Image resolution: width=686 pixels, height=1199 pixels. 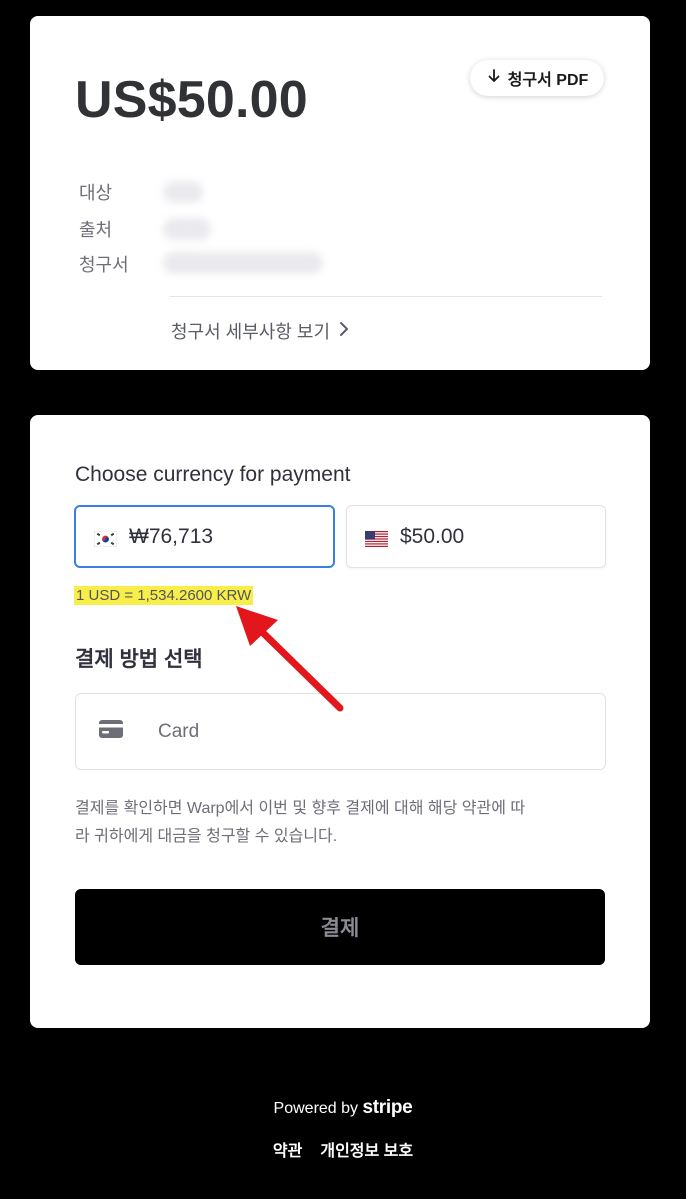 I want to click on powered-by-text: Powered by, so click(x=316, y=1108).